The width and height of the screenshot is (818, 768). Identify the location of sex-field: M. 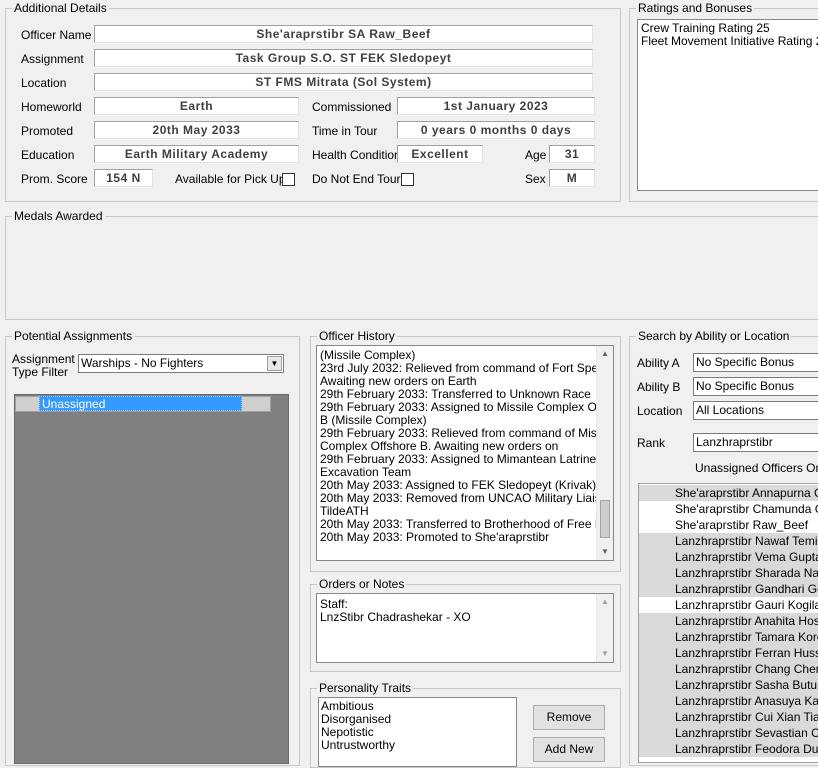
(572, 178).